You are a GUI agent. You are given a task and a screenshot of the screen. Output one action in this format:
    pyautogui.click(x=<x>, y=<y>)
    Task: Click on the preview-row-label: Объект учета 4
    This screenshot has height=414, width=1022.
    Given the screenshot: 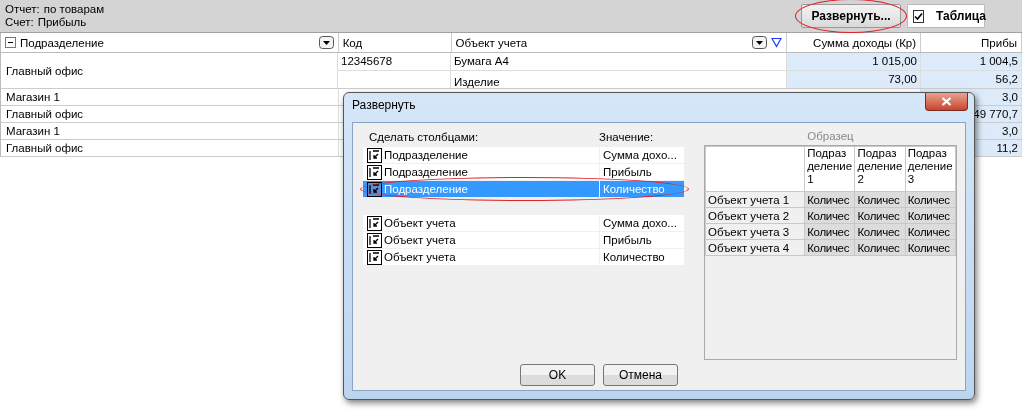 What is the action you would take?
    pyautogui.click(x=749, y=247)
    